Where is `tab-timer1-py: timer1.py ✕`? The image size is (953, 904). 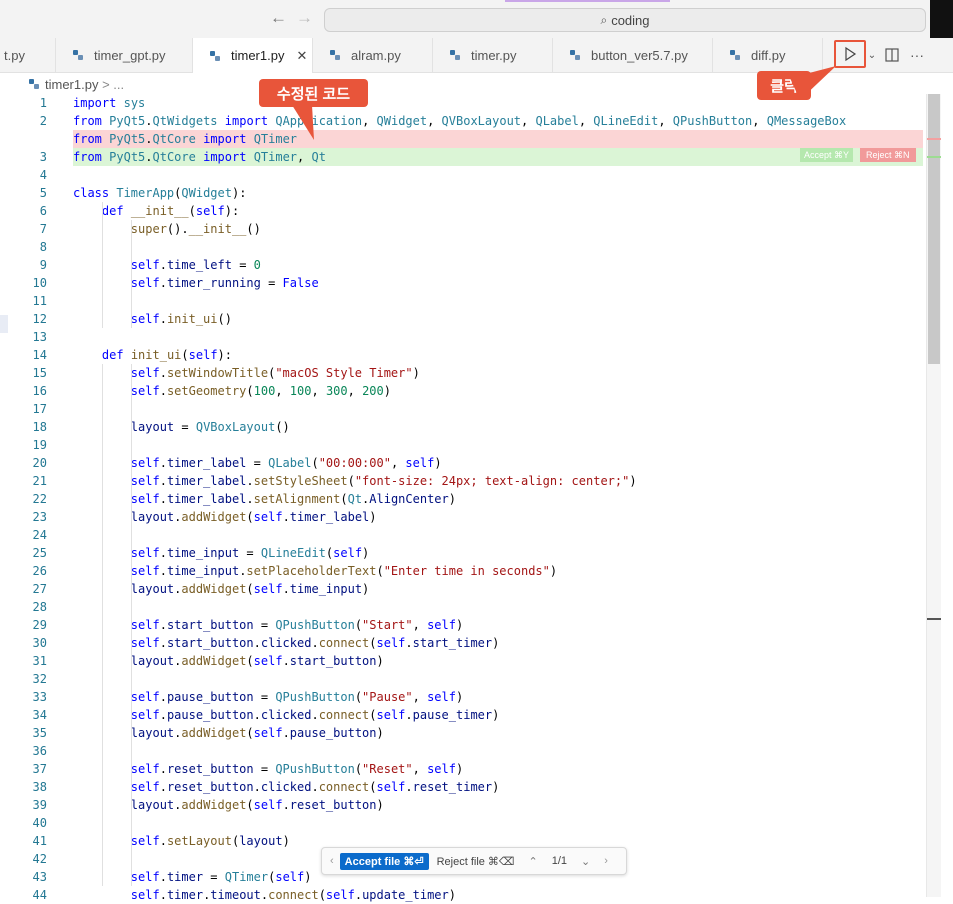 tab-timer1-py: timer1.py ✕ is located at coordinates (253, 55).